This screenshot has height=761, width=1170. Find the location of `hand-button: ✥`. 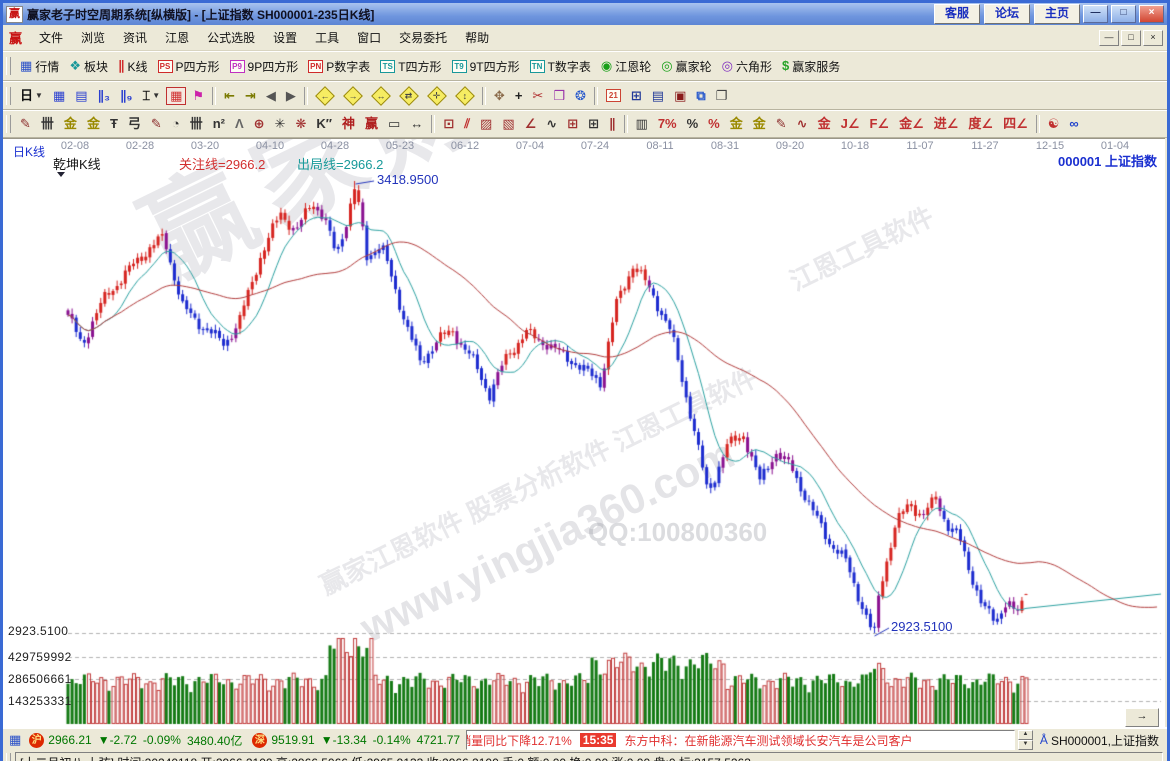

hand-button: ✥ is located at coordinates (499, 96).